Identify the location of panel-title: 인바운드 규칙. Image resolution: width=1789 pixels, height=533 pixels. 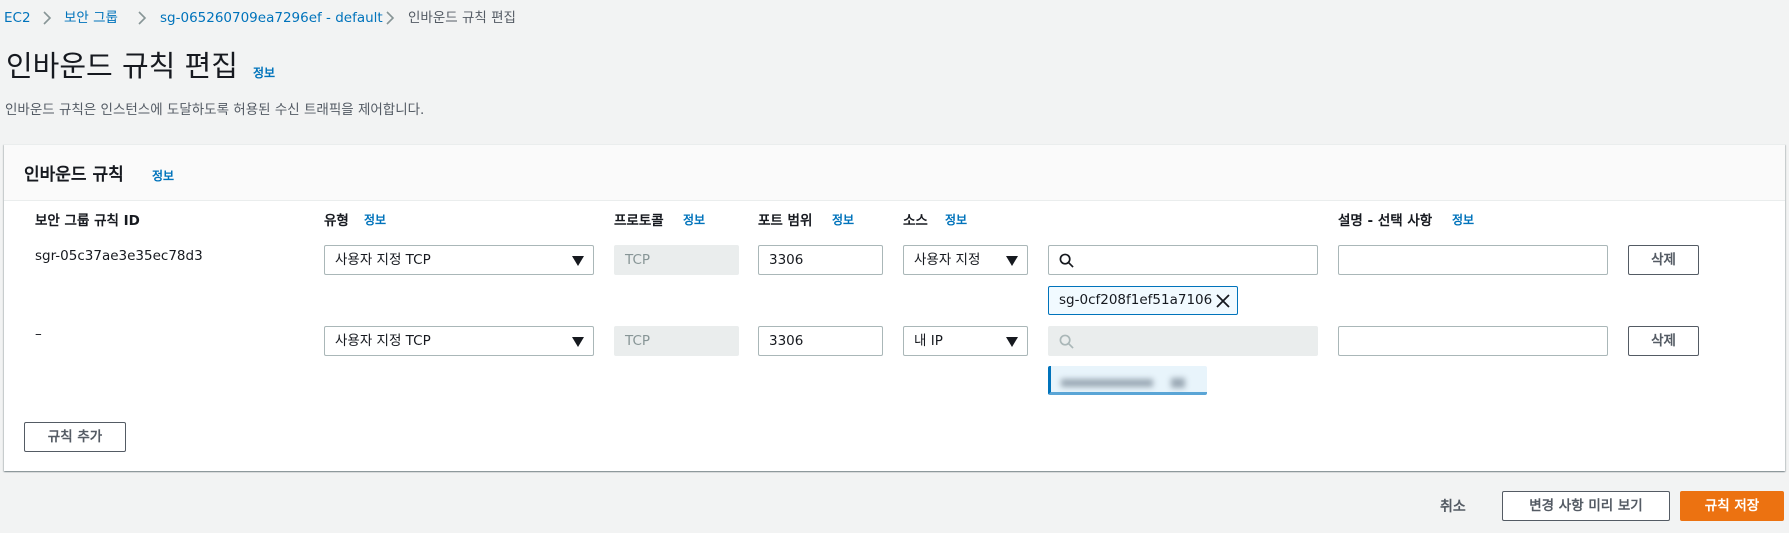
(74, 175).